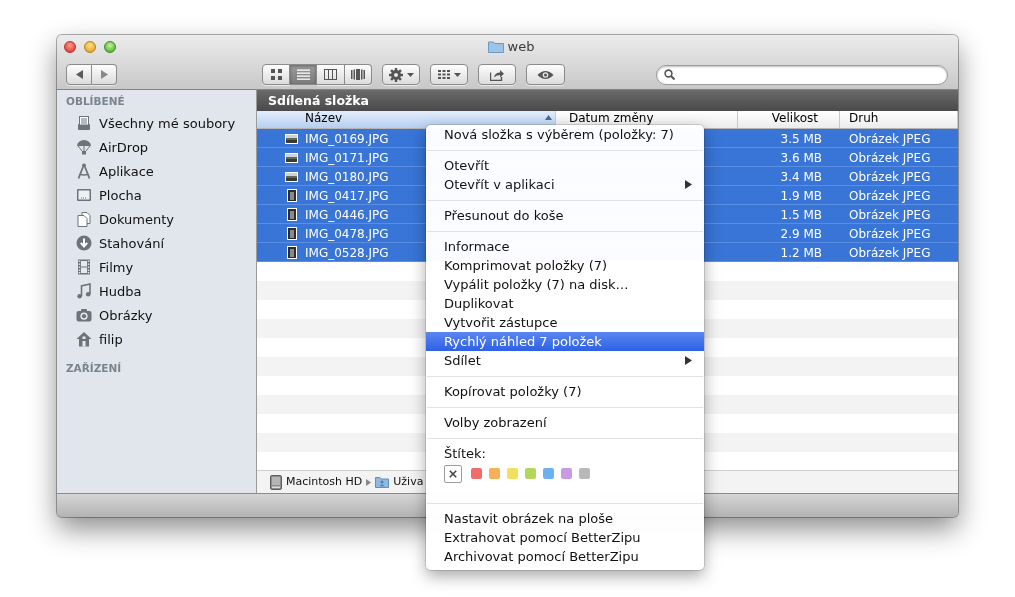 Image resolution: width=1015 pixels, height=597 pixels. What do you see at coordinates (565, 184) in the screenshot?
I see `menu-item: Otevřít v aplikaci` at bounding box center [565, 184].